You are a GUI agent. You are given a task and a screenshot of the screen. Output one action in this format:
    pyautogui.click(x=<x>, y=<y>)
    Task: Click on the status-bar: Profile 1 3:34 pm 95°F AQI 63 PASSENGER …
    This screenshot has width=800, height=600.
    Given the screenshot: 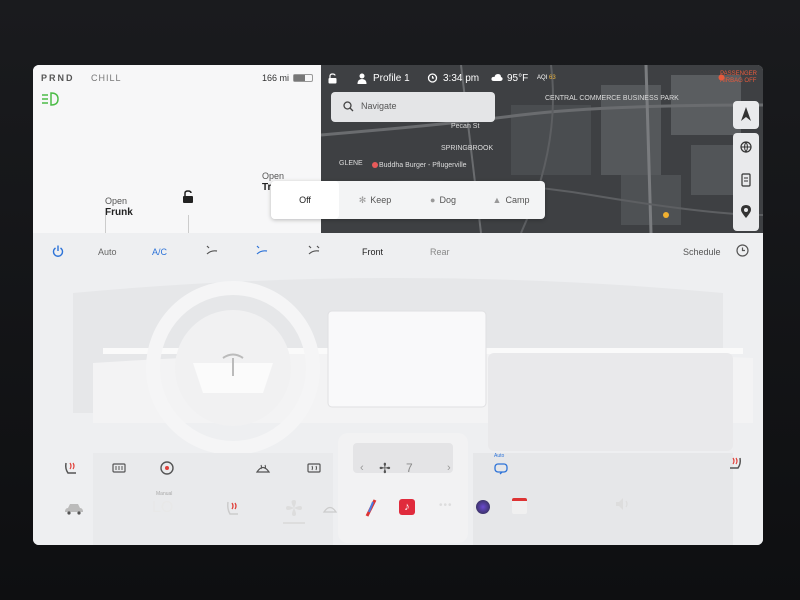 What is the action you would take?
    pyautogui.click(x=542, y=79)
    